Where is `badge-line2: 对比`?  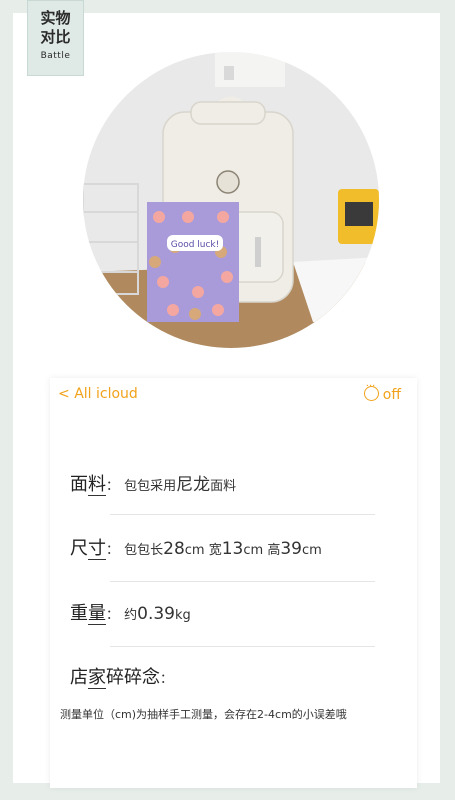
badge-line2: 对比 is located at coordinates (55, 37).